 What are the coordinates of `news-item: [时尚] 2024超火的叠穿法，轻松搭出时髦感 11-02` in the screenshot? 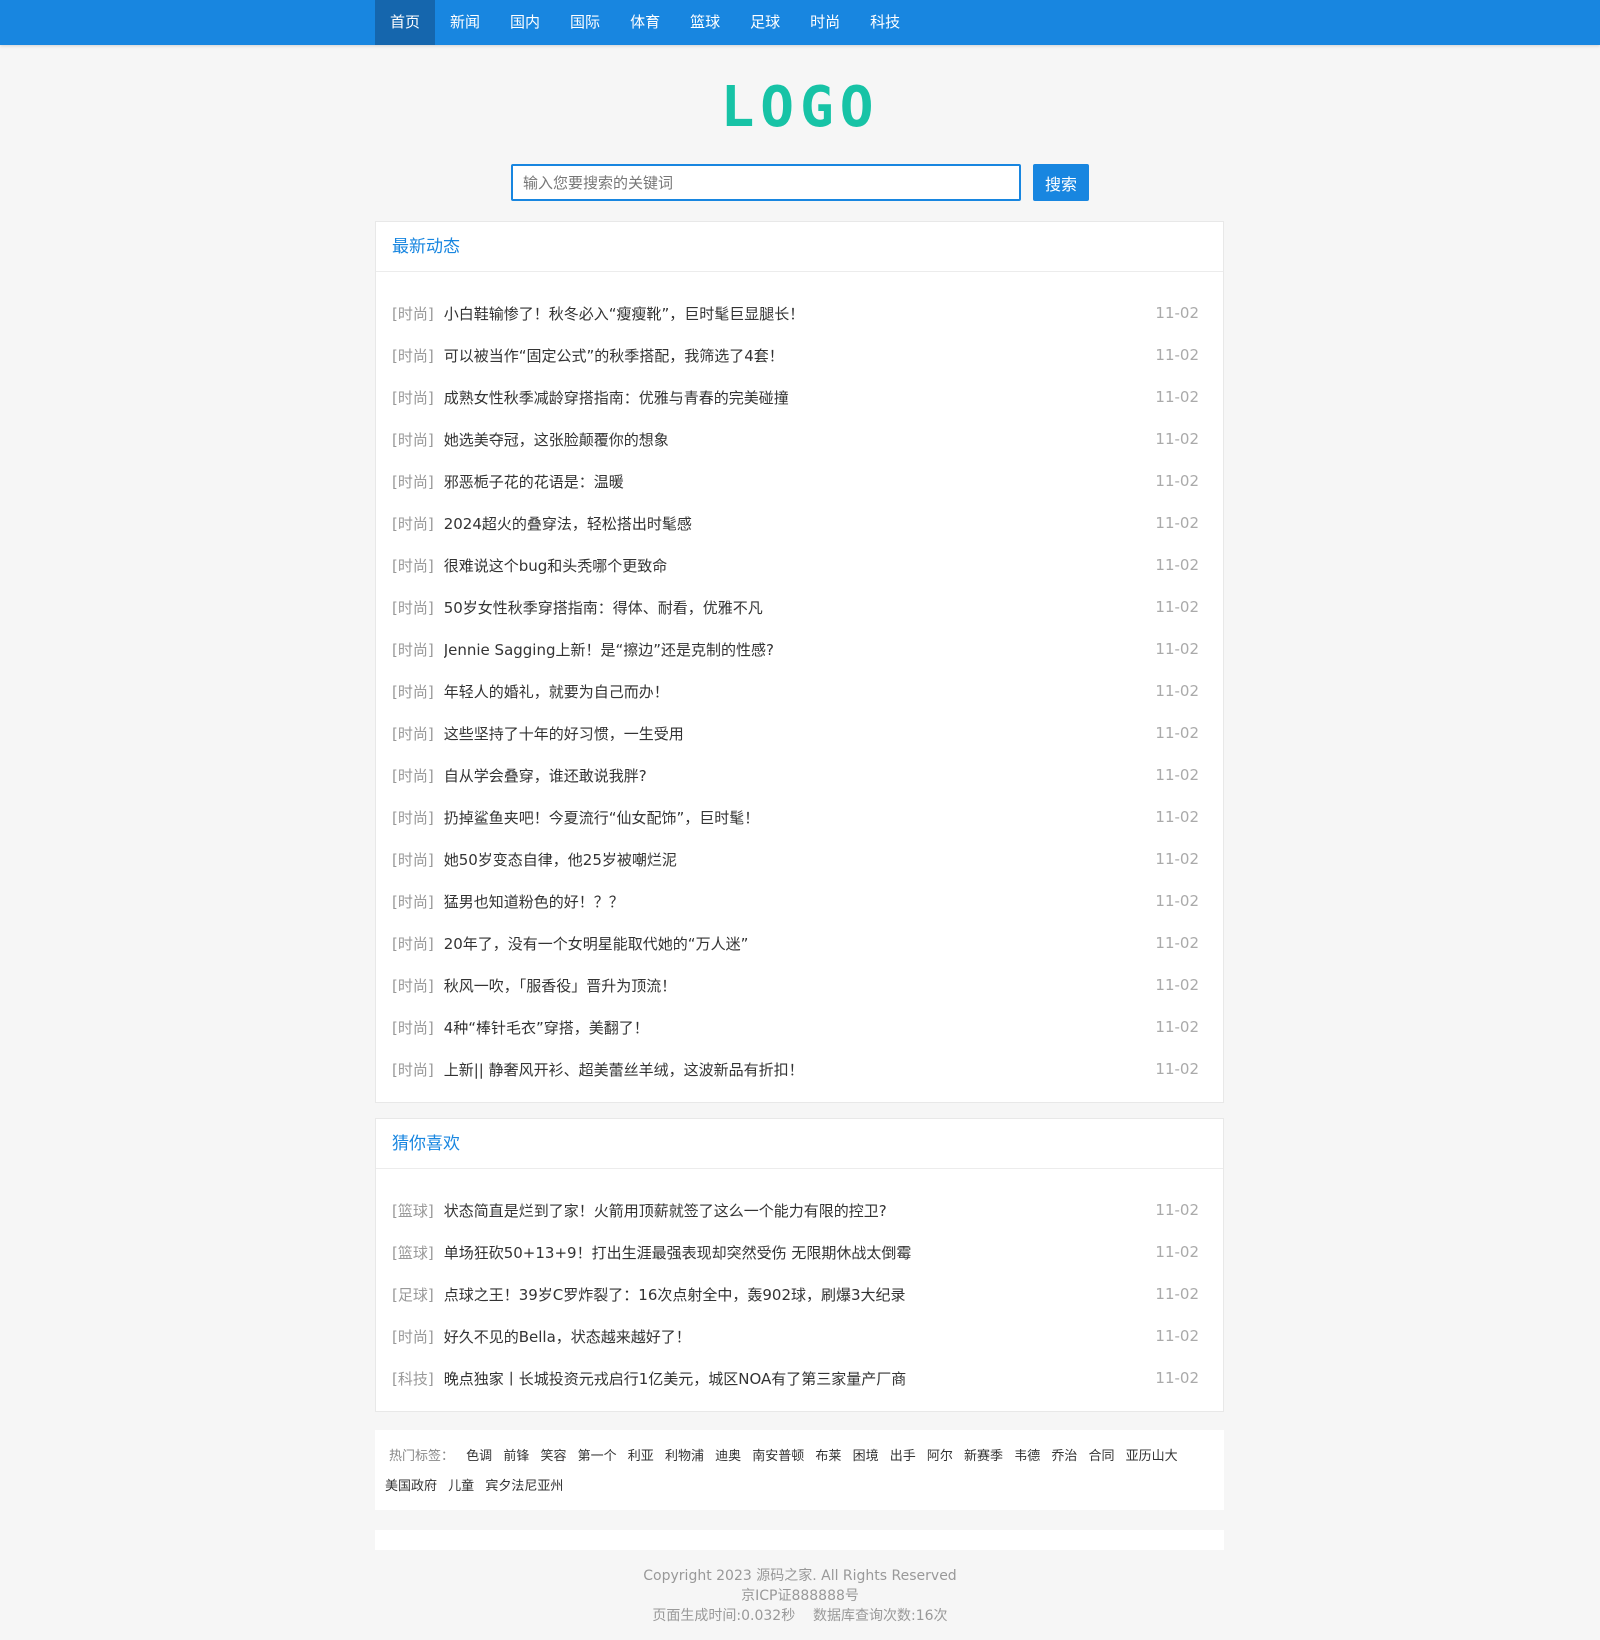 It's located at (799, 523).